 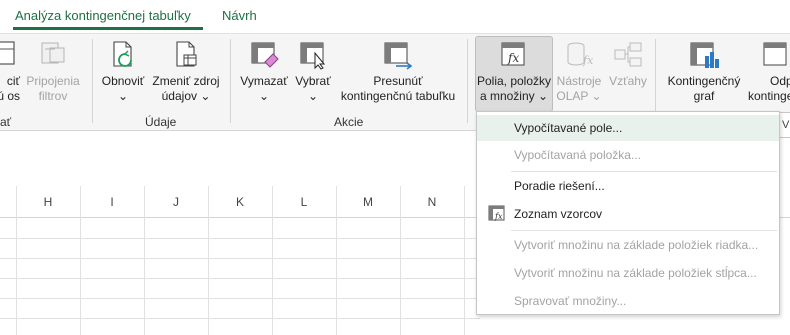 I want to click on filter-connections-label-2: filtrov, so click(x=53, y=96).